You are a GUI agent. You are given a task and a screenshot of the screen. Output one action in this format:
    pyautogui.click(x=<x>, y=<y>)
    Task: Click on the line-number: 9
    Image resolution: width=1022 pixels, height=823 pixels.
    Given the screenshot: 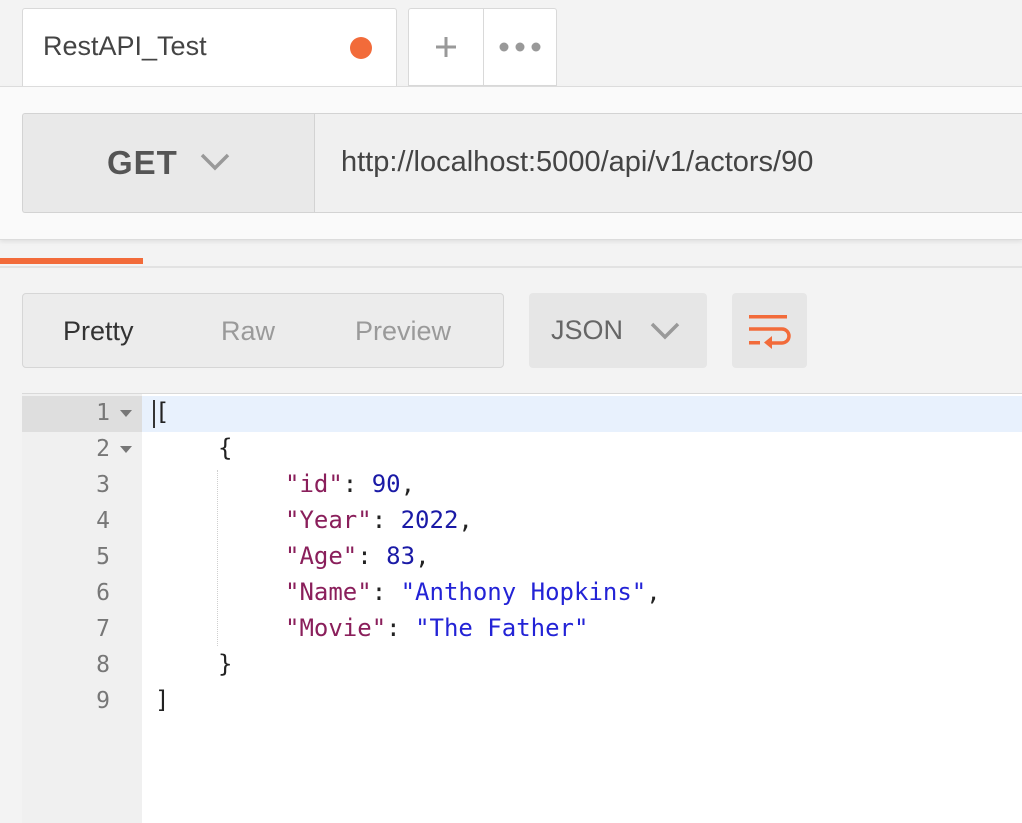 What is the action you would take?
    pyautogui.click(x=103, y=701)
    